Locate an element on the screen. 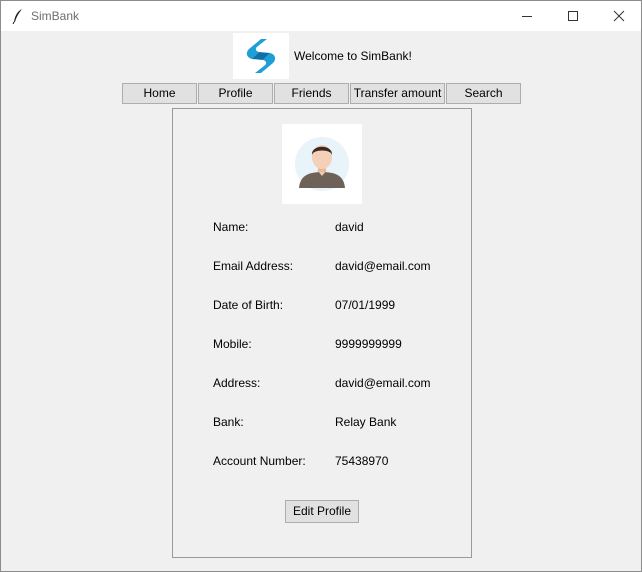  nav-home-button: Home is located at coordinates (159, 93).